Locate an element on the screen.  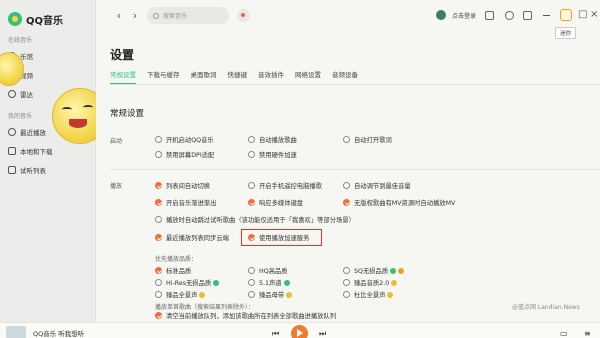
option-auto-play: 自动播放歌曲 is located at coordinates (272, 139).